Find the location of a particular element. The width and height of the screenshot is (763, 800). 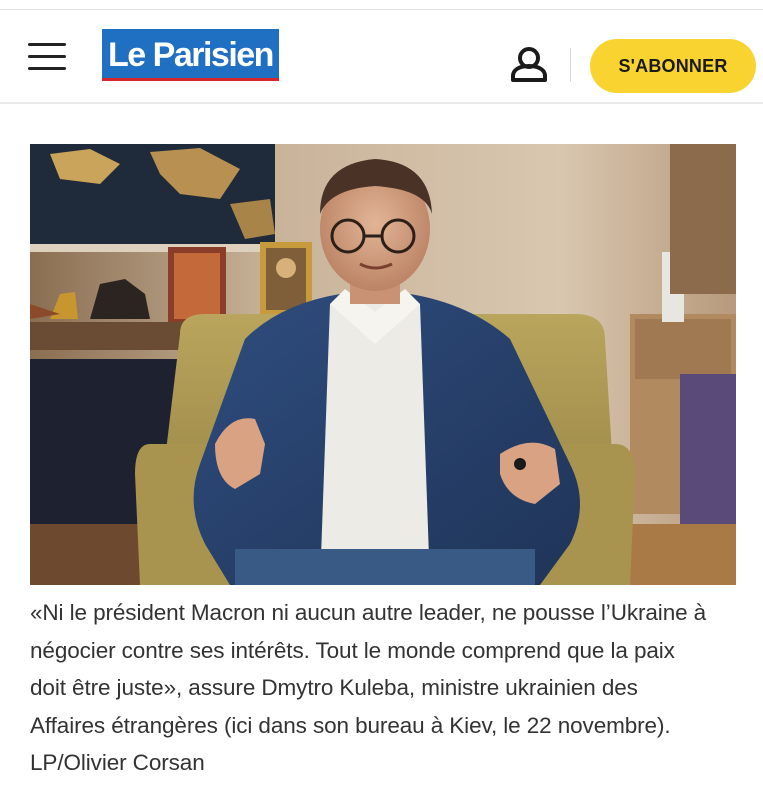

header-divider is located at coordinates (570, 65).